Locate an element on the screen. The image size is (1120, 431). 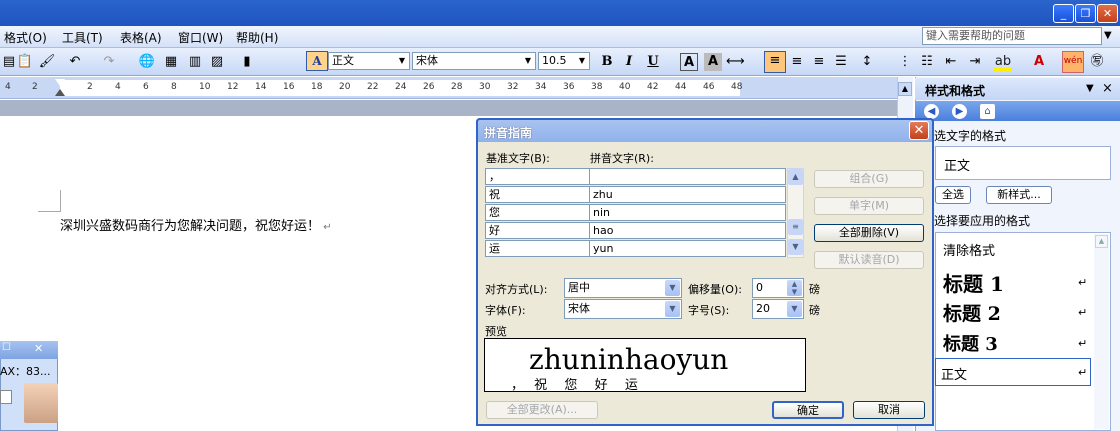
default-reading-button: 默认读音(D) is located at coordinates (869, 260).